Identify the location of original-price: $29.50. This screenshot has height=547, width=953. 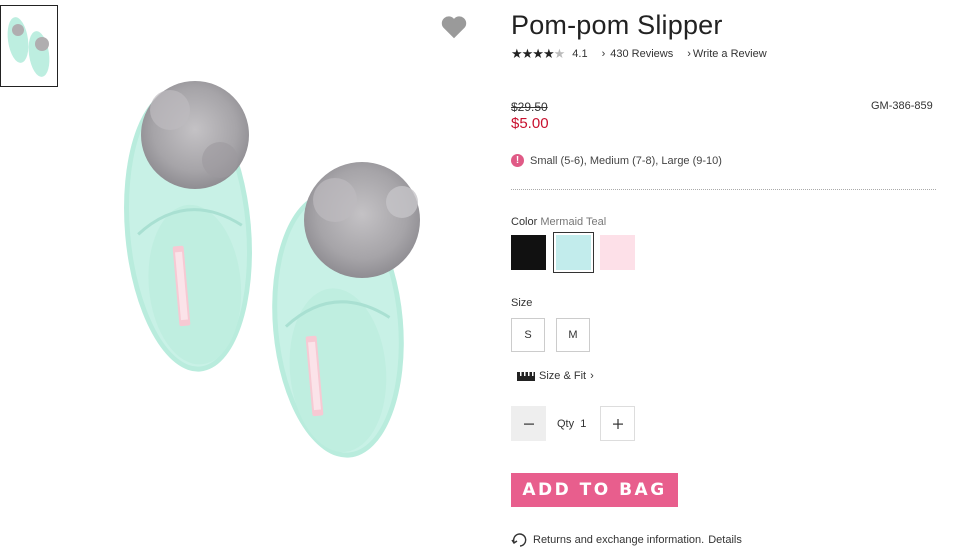
(529, 107).